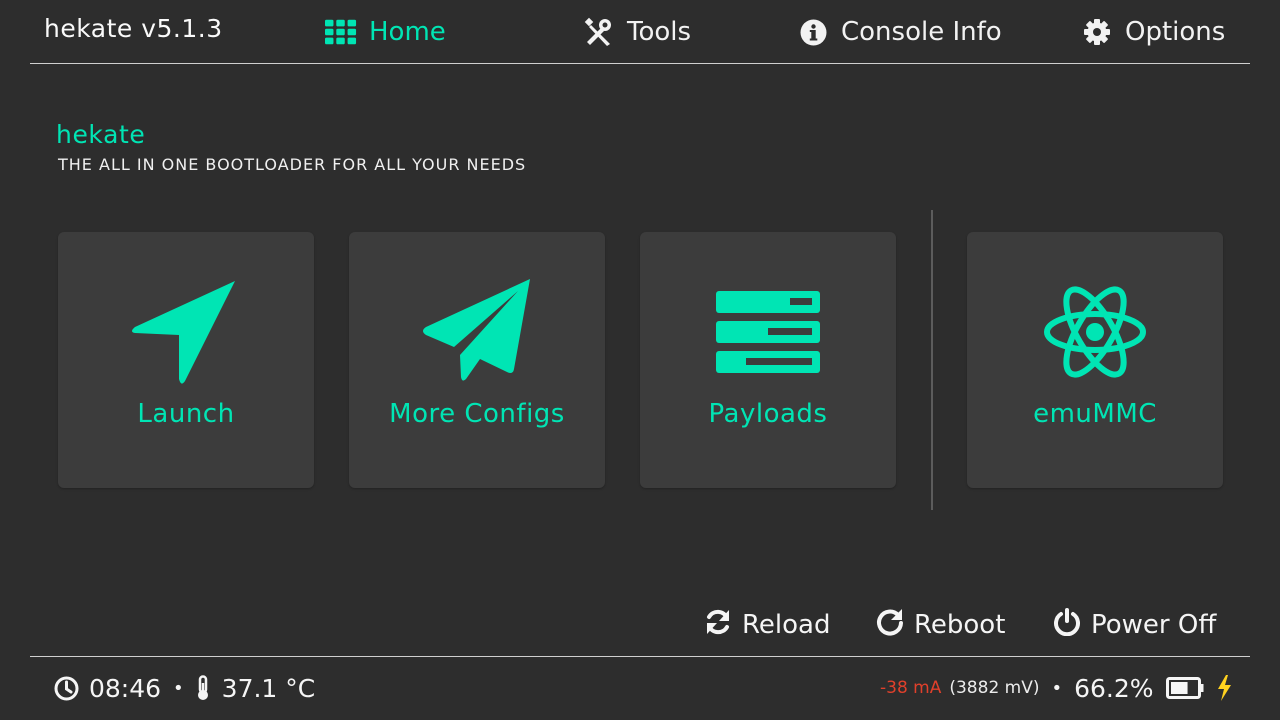 The image size is (1280, 720). What do you see at coordinates (1095, 414) in the screenshot?
I see `emummc-label: emuMMC` at bounding box center [1095, 414].